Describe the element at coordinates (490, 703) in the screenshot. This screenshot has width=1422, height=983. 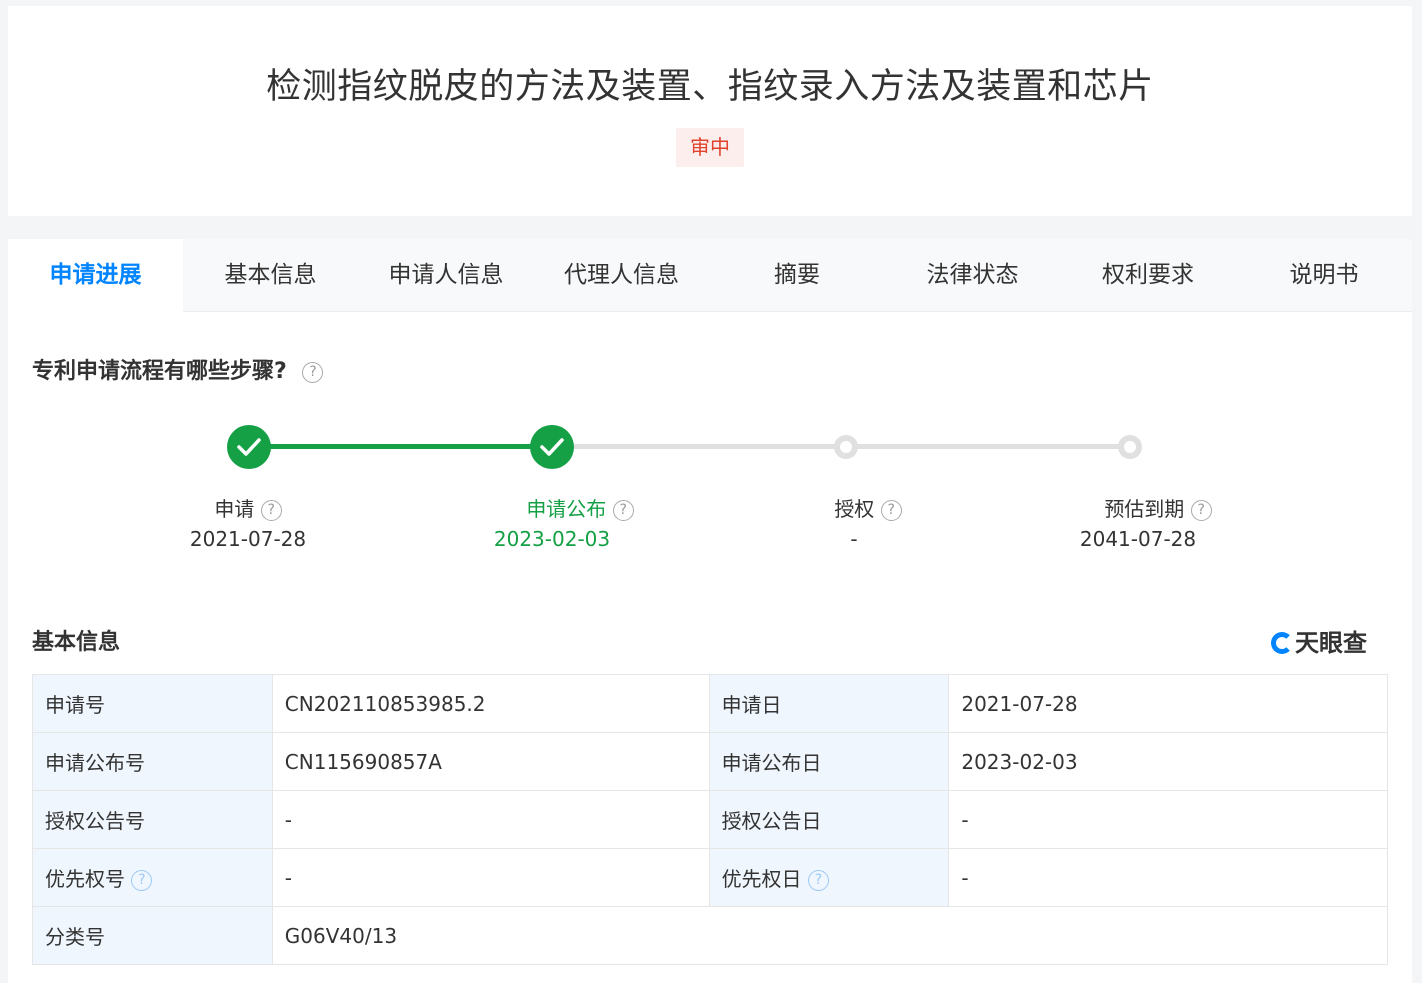
I see `field-value: CN202110853985.2` at that location.